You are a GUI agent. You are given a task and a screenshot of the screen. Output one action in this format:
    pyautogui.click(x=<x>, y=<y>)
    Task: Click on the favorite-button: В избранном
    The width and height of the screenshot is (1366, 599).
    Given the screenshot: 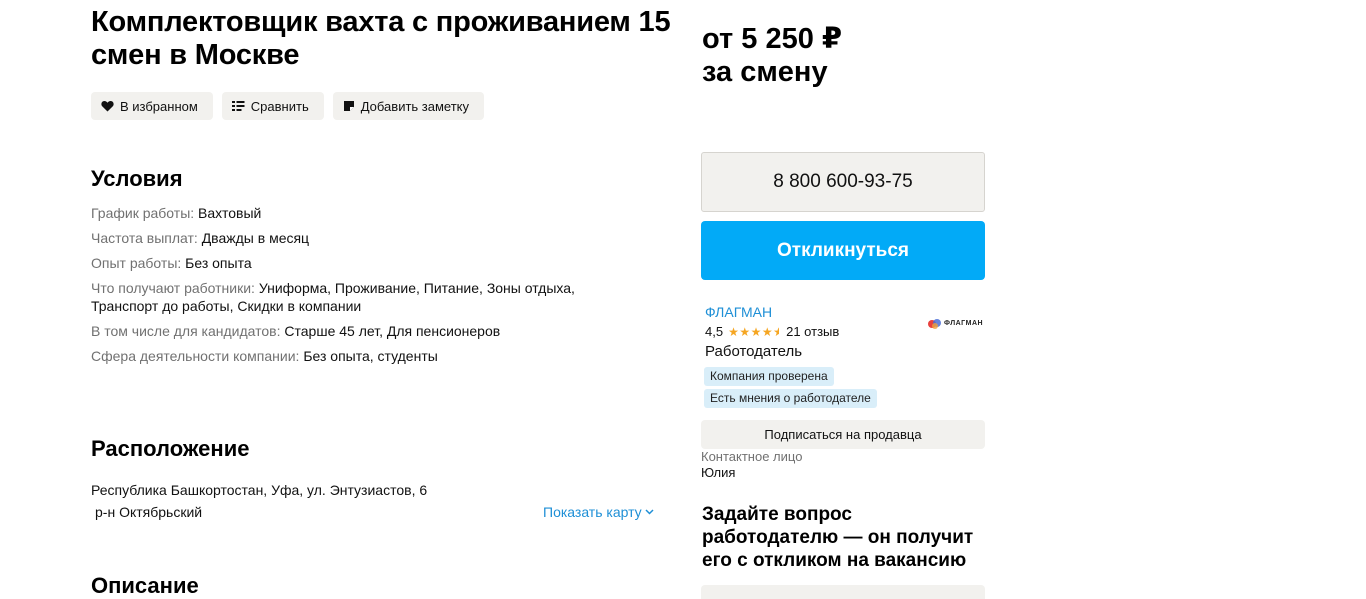 What is the action you would take?
    pyautogui.click(x=152, y=106)
    